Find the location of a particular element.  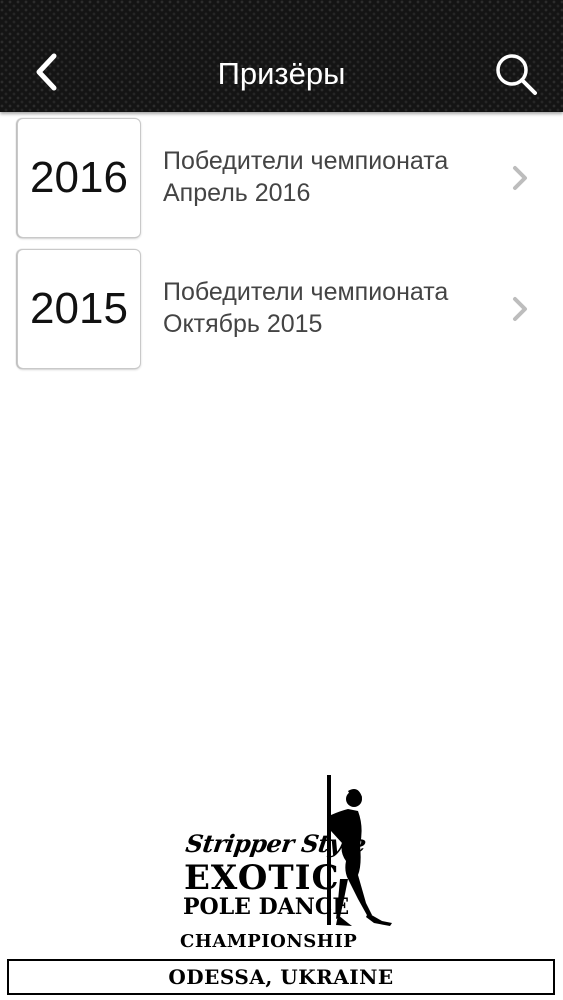

logo-city-text: ODESSA, UKRAINE is located at coordinates (281, 977).